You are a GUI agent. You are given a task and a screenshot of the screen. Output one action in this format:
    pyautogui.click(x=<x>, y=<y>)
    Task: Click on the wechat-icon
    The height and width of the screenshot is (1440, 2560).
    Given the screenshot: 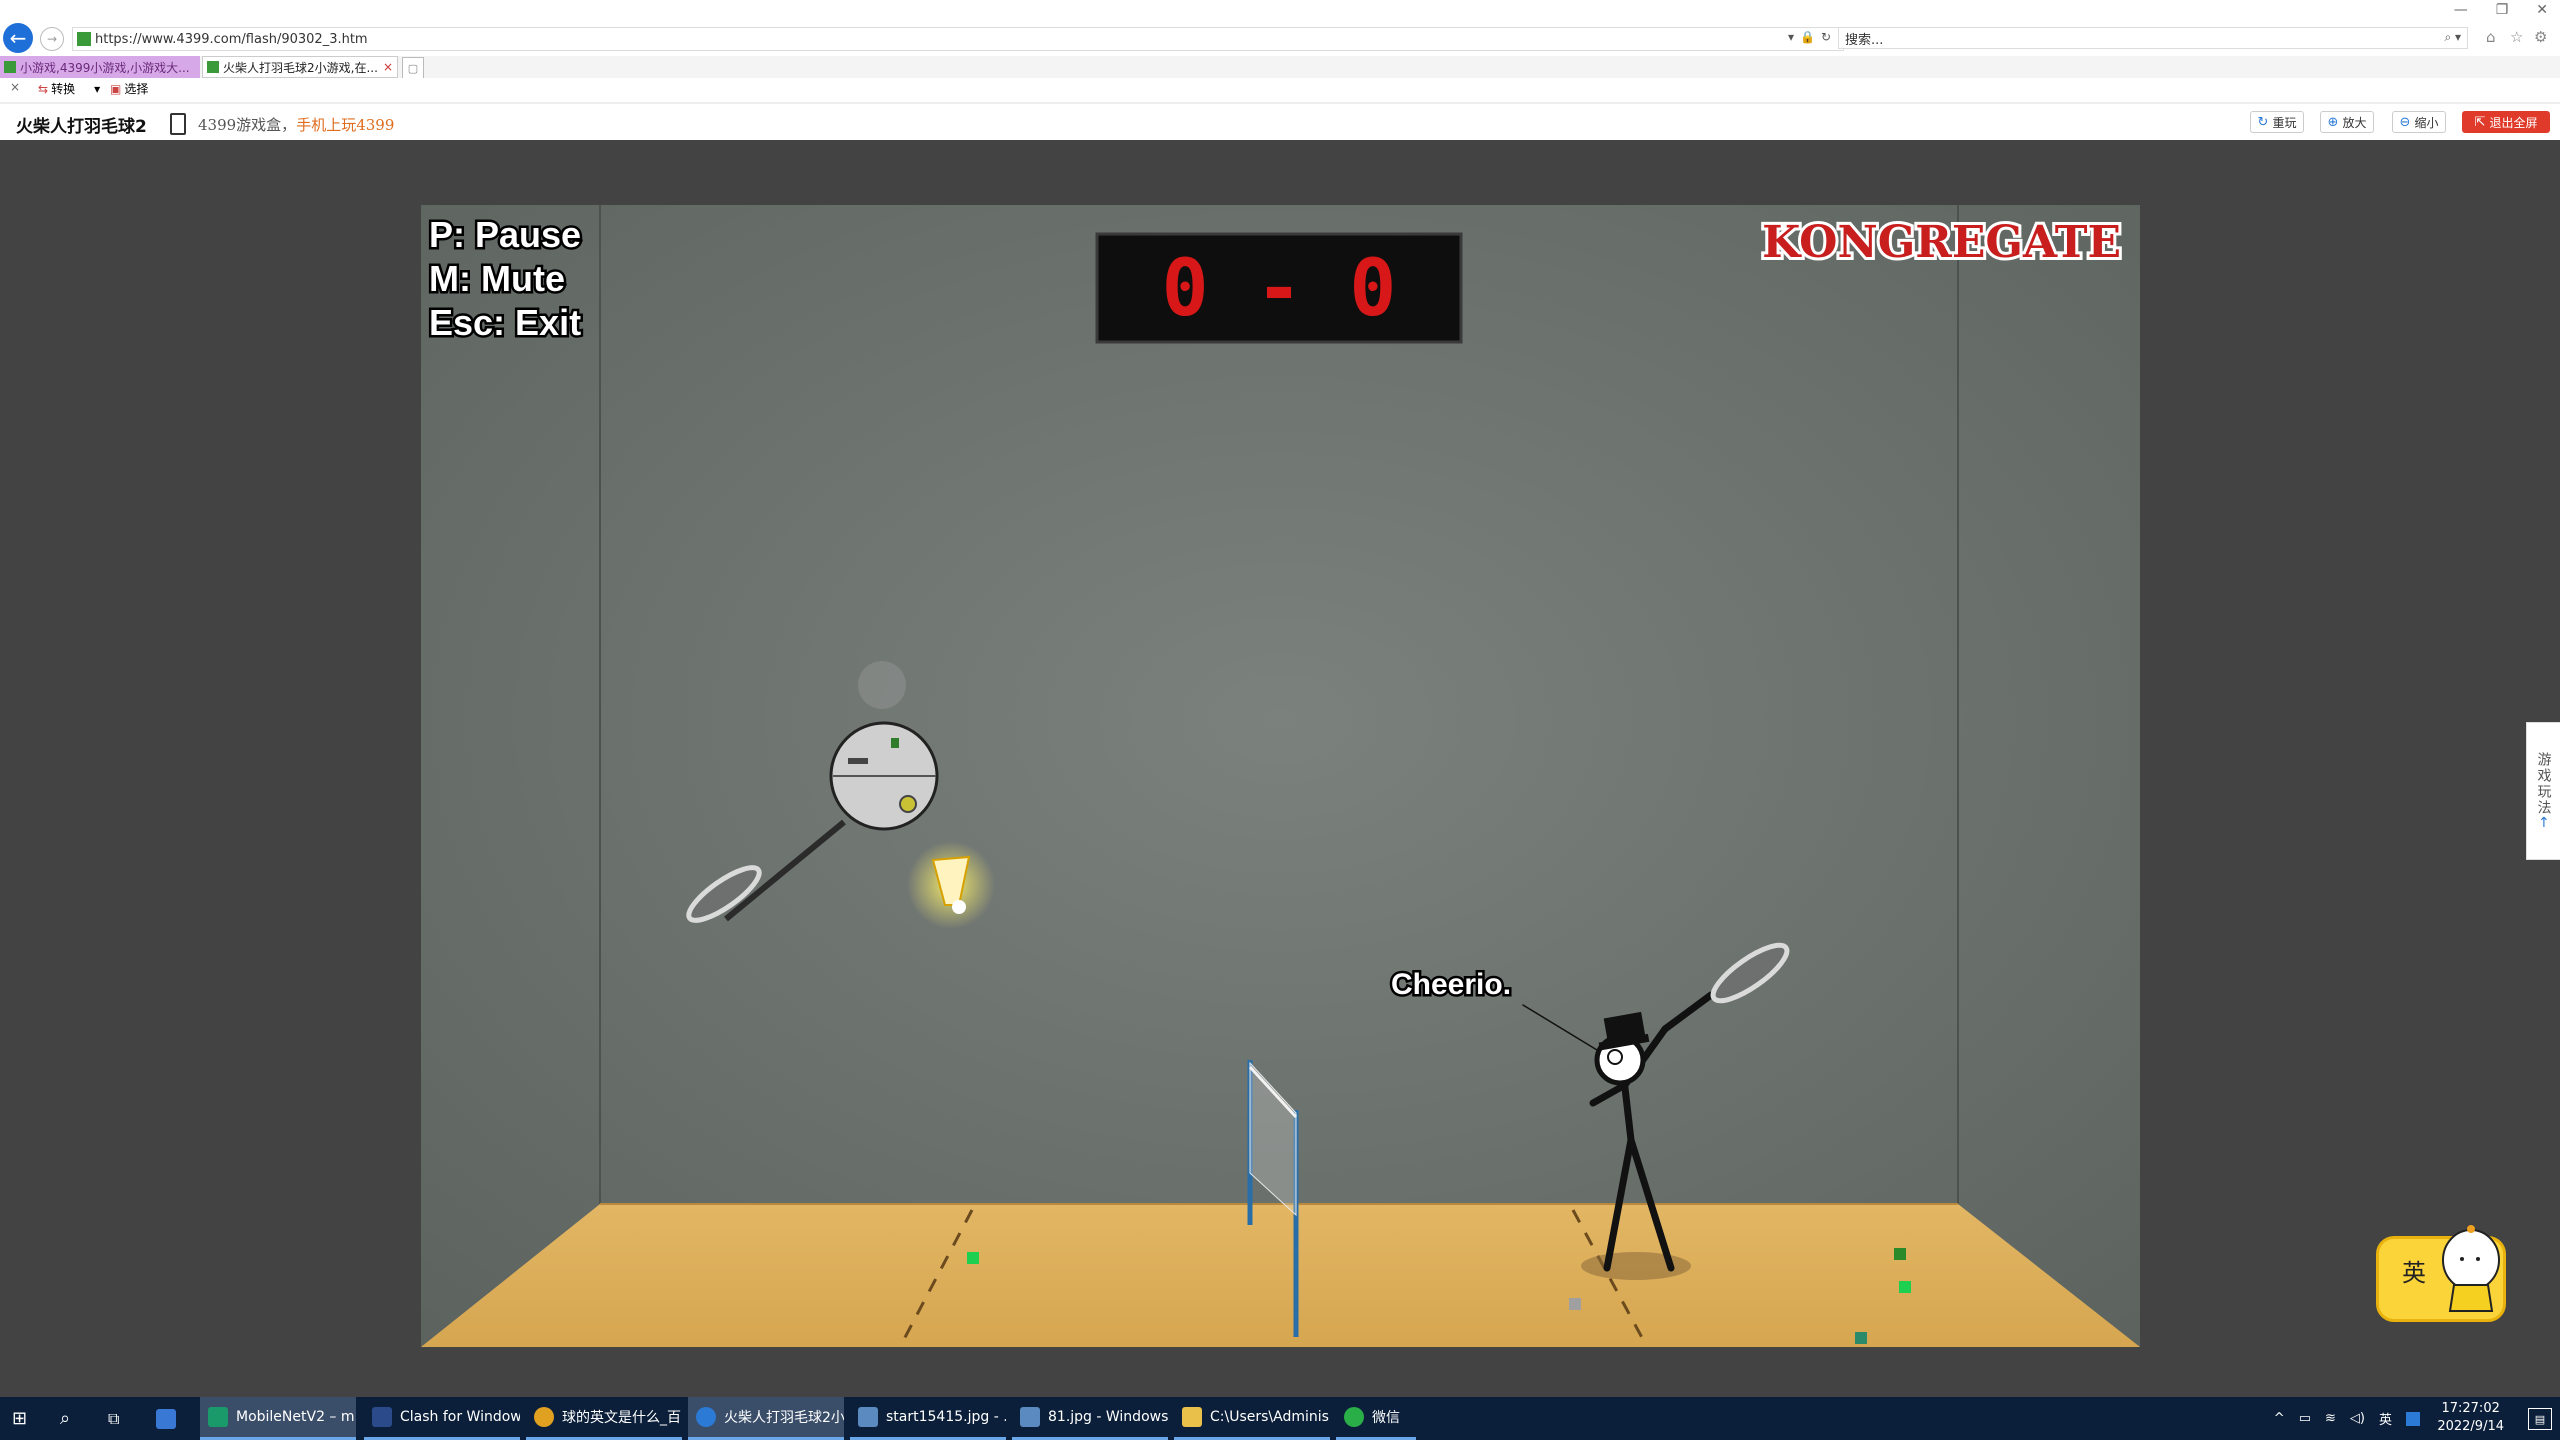 What is the action you would take?
    pyautogui.click(x=1354, y=1417)
    